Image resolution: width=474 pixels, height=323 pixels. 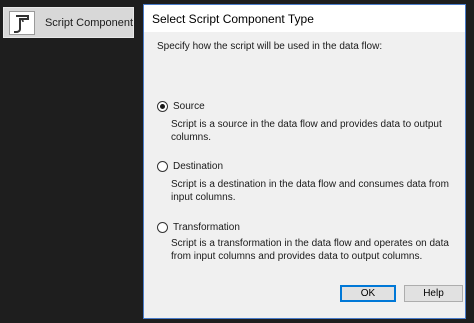 I want to click on destination-label: Destination, so click(x=198, y=166).